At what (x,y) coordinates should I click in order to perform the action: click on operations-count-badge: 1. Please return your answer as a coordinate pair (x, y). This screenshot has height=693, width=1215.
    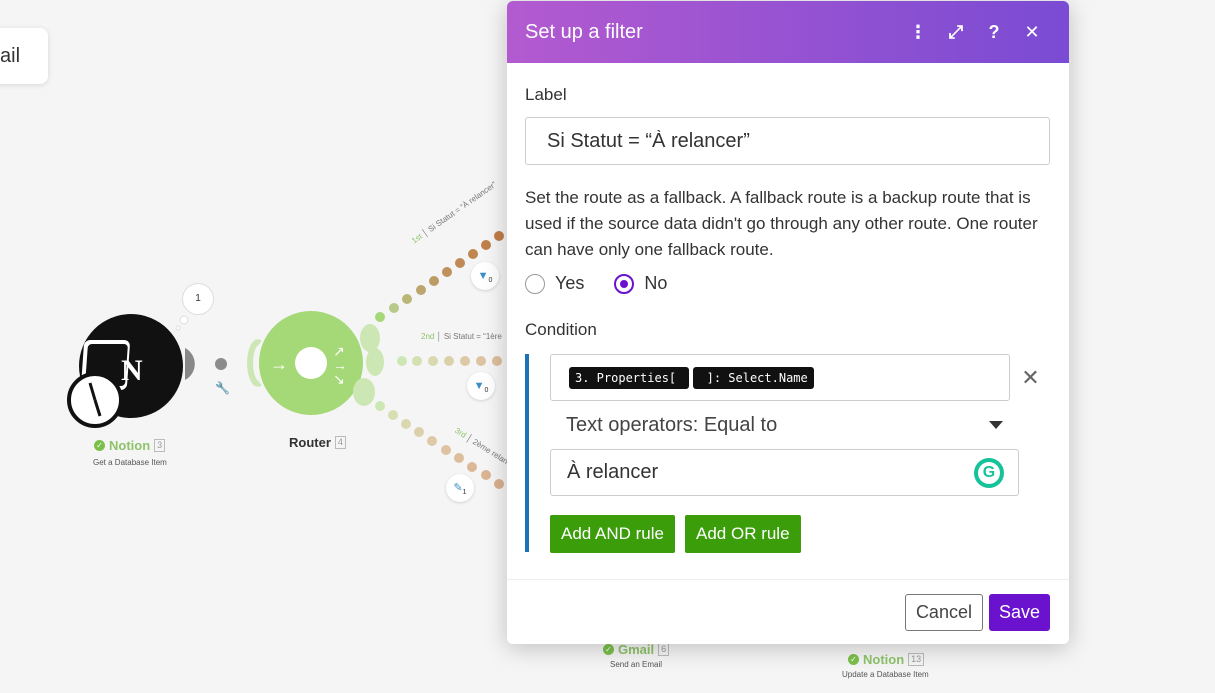
    Looking at the image, I should click on (198, 299).